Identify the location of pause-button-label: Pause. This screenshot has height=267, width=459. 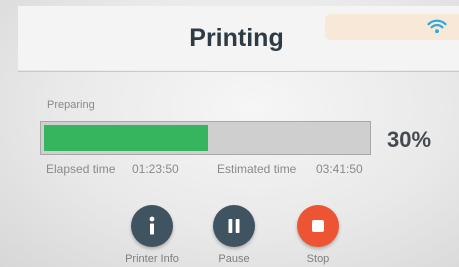
(234, 259).